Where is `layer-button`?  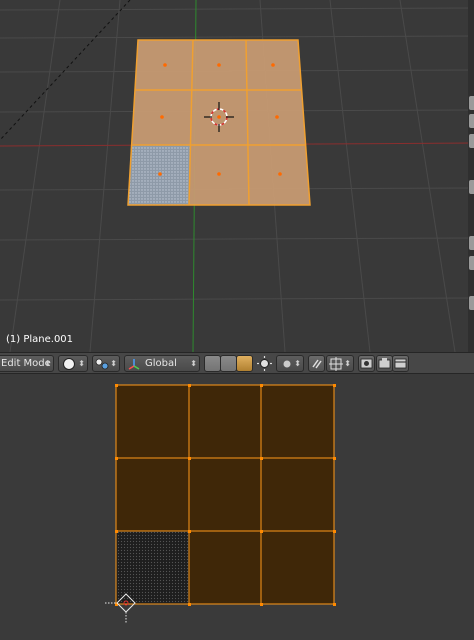 layer-button is located at coordinates (264, 363).